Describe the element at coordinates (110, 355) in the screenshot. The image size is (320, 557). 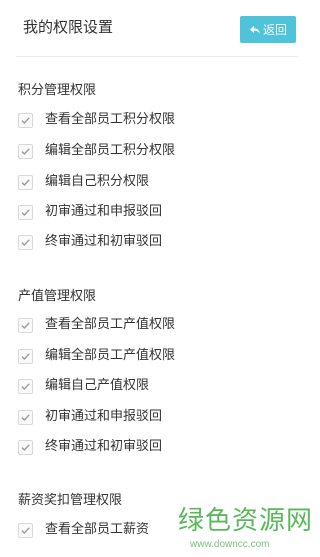
I see `permission-label: 编辑全部员工产值权限` at that location.